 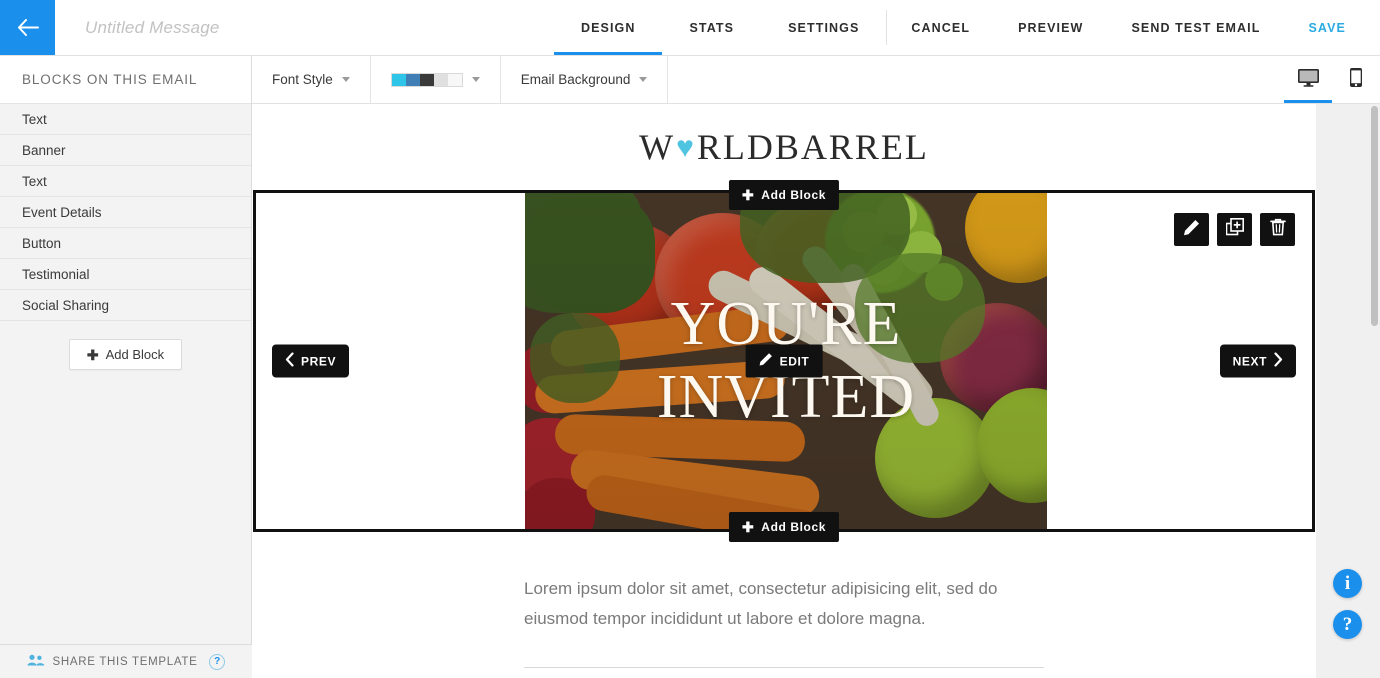 What do you see at coordinates (794, 527) in the screenshot?
I see `add-block-below-label: Add Block` at bounding box center [794, 527].